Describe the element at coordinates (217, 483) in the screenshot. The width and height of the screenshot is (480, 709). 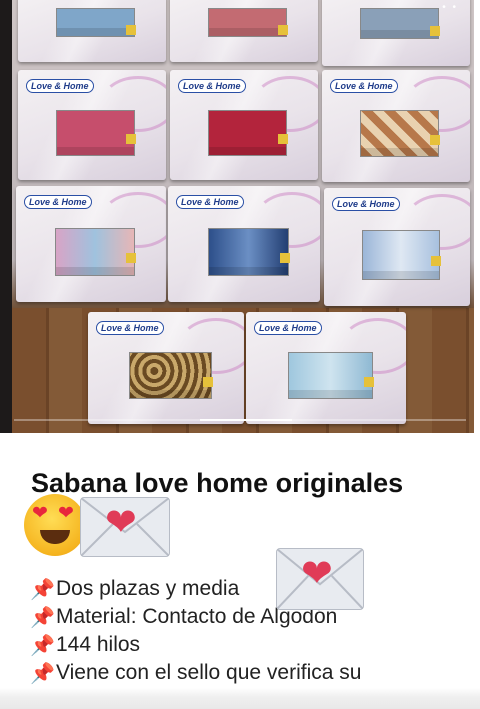
I see `post-title: Sabana love home originales` at that location.